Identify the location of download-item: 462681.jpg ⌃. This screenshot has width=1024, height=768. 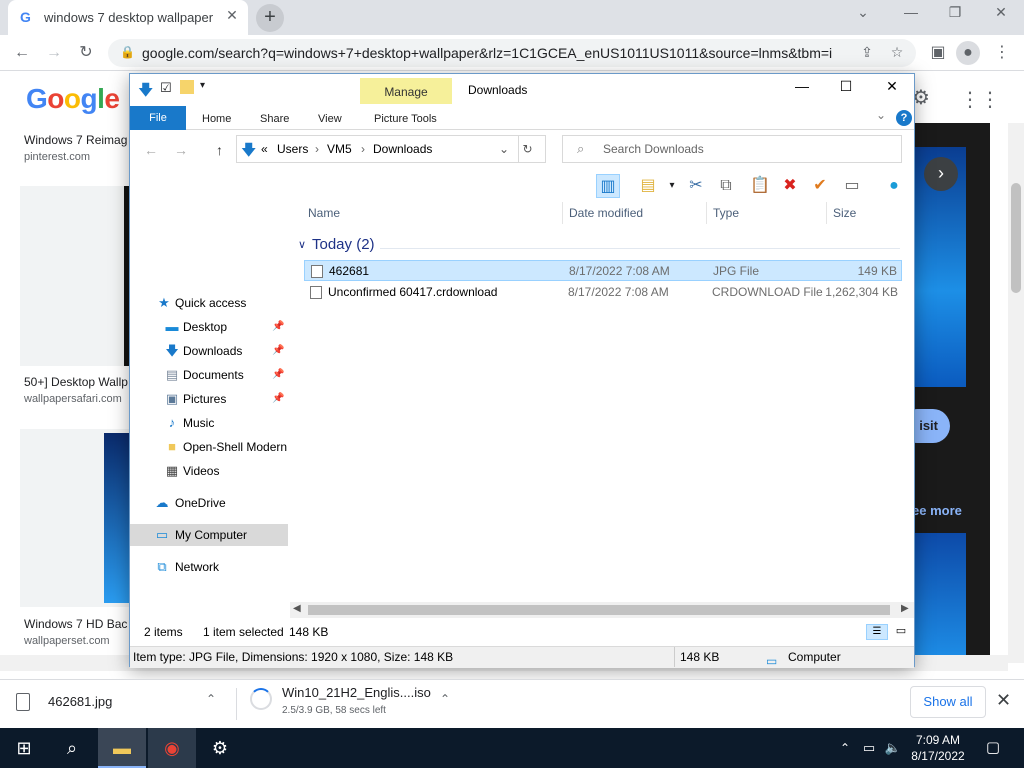
(118, 704).